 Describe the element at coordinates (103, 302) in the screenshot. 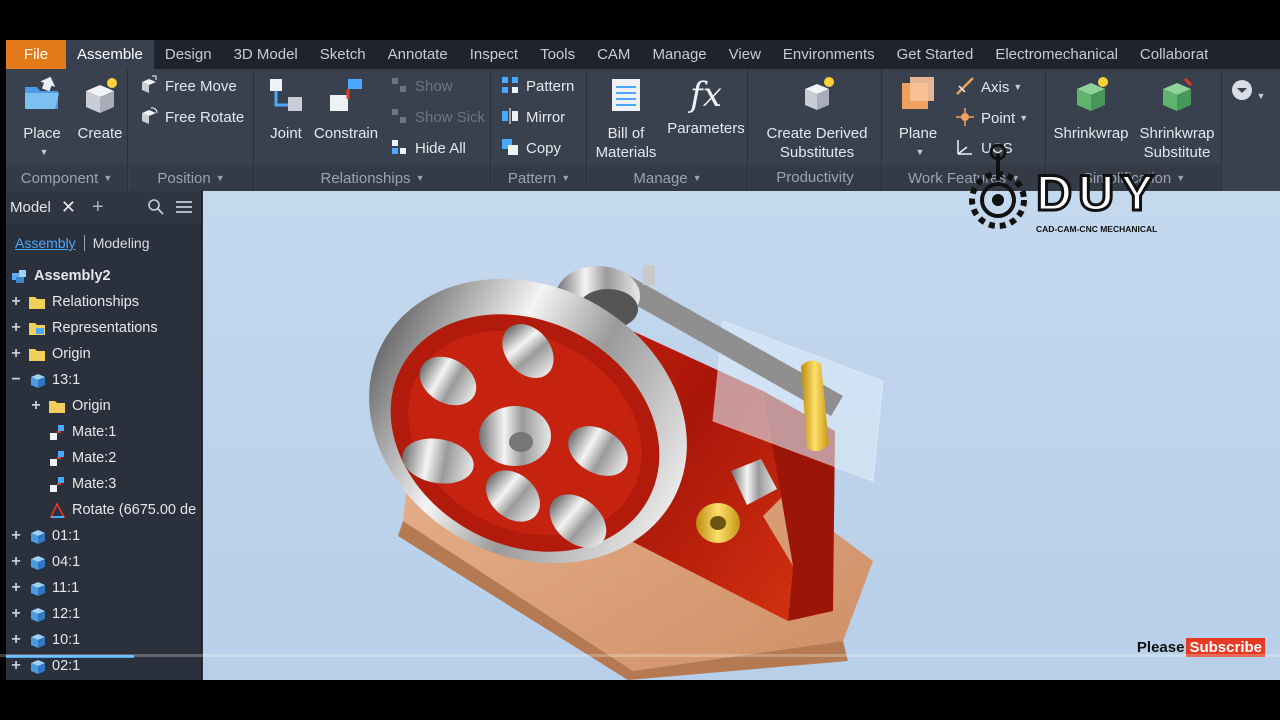

I see `tree-node: + Relationships` at that location.